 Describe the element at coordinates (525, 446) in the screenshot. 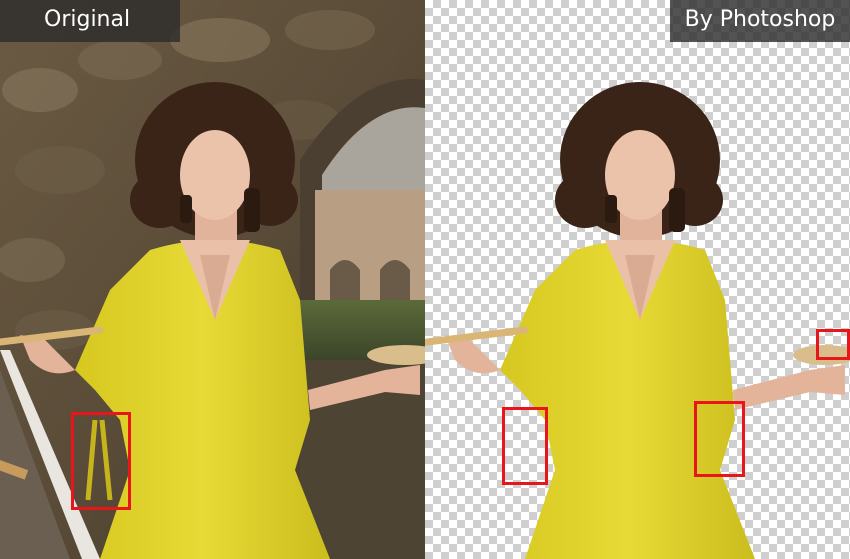

I see `highlight-box-cutout-left-tie` at that location.